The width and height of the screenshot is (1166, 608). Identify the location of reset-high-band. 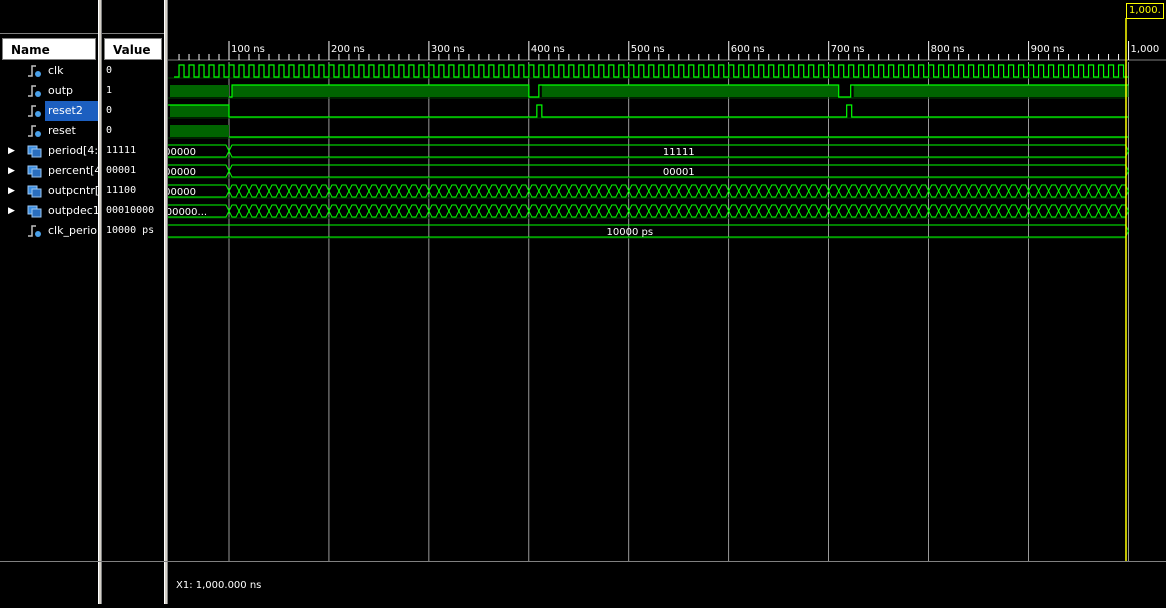
(199, 131).